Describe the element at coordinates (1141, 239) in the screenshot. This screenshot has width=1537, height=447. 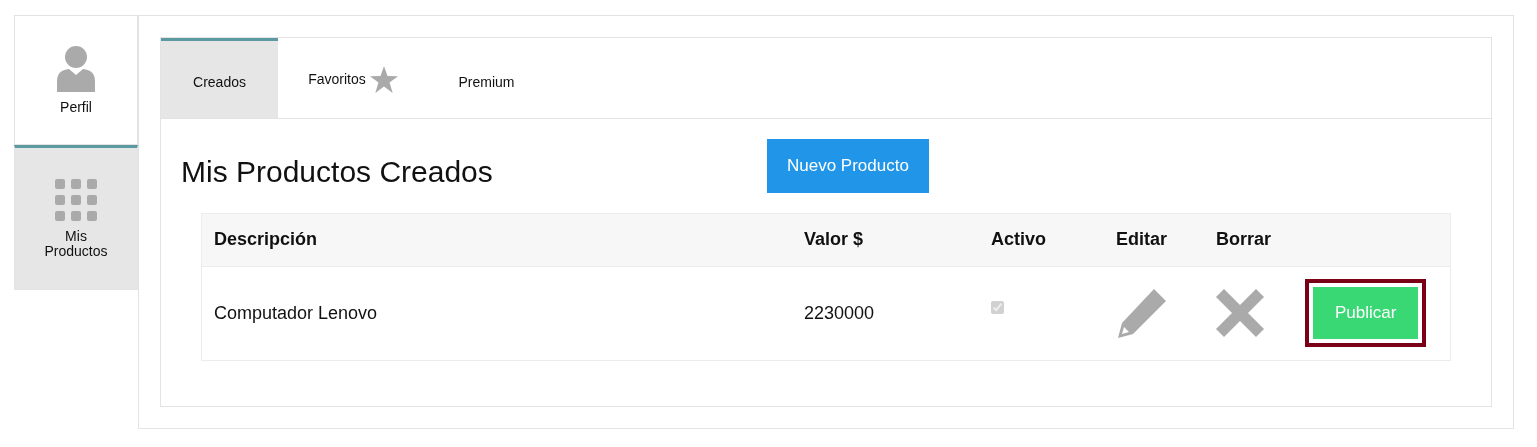
I see `column-header: Editar` at that location.